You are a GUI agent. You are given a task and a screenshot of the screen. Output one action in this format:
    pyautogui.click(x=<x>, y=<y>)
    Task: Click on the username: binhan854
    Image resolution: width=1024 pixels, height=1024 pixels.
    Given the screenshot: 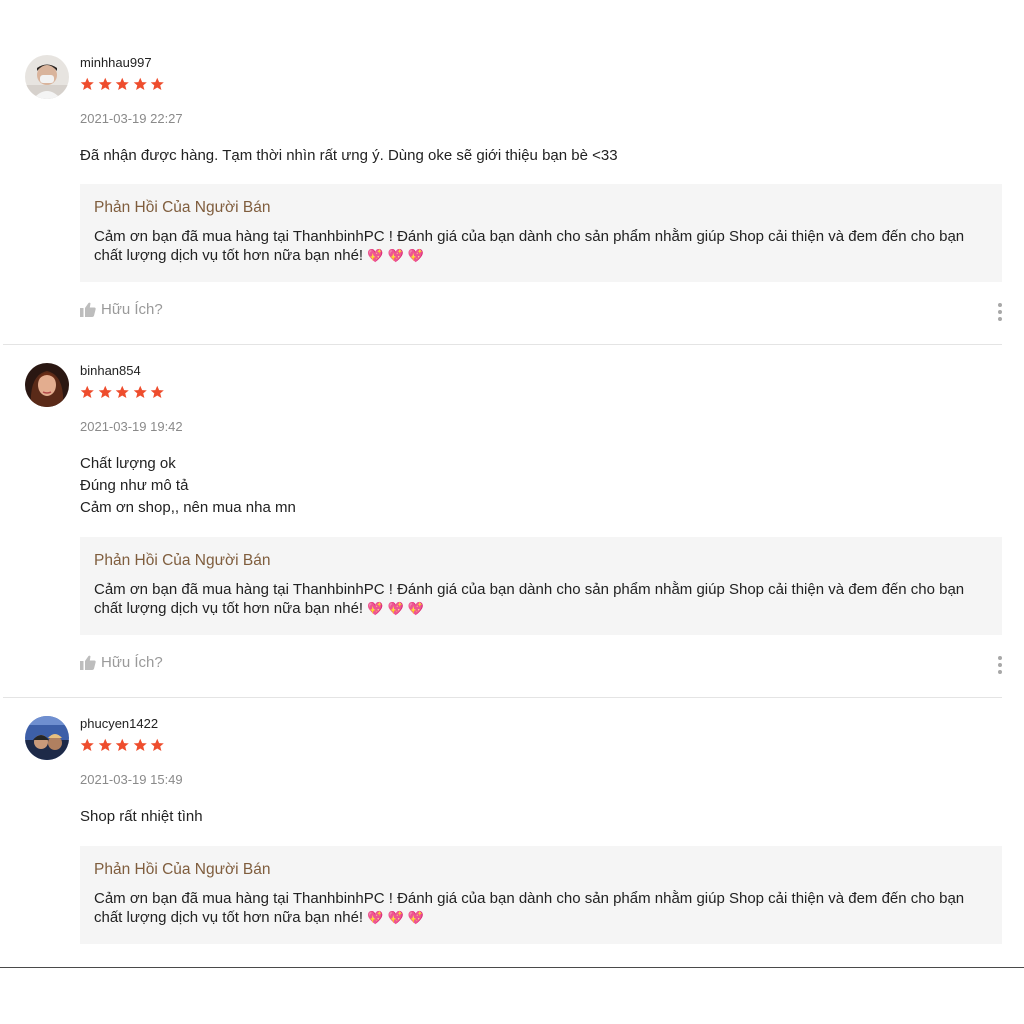 What is the action you would take?
    pyautogui.click(x=110, y=371)
    